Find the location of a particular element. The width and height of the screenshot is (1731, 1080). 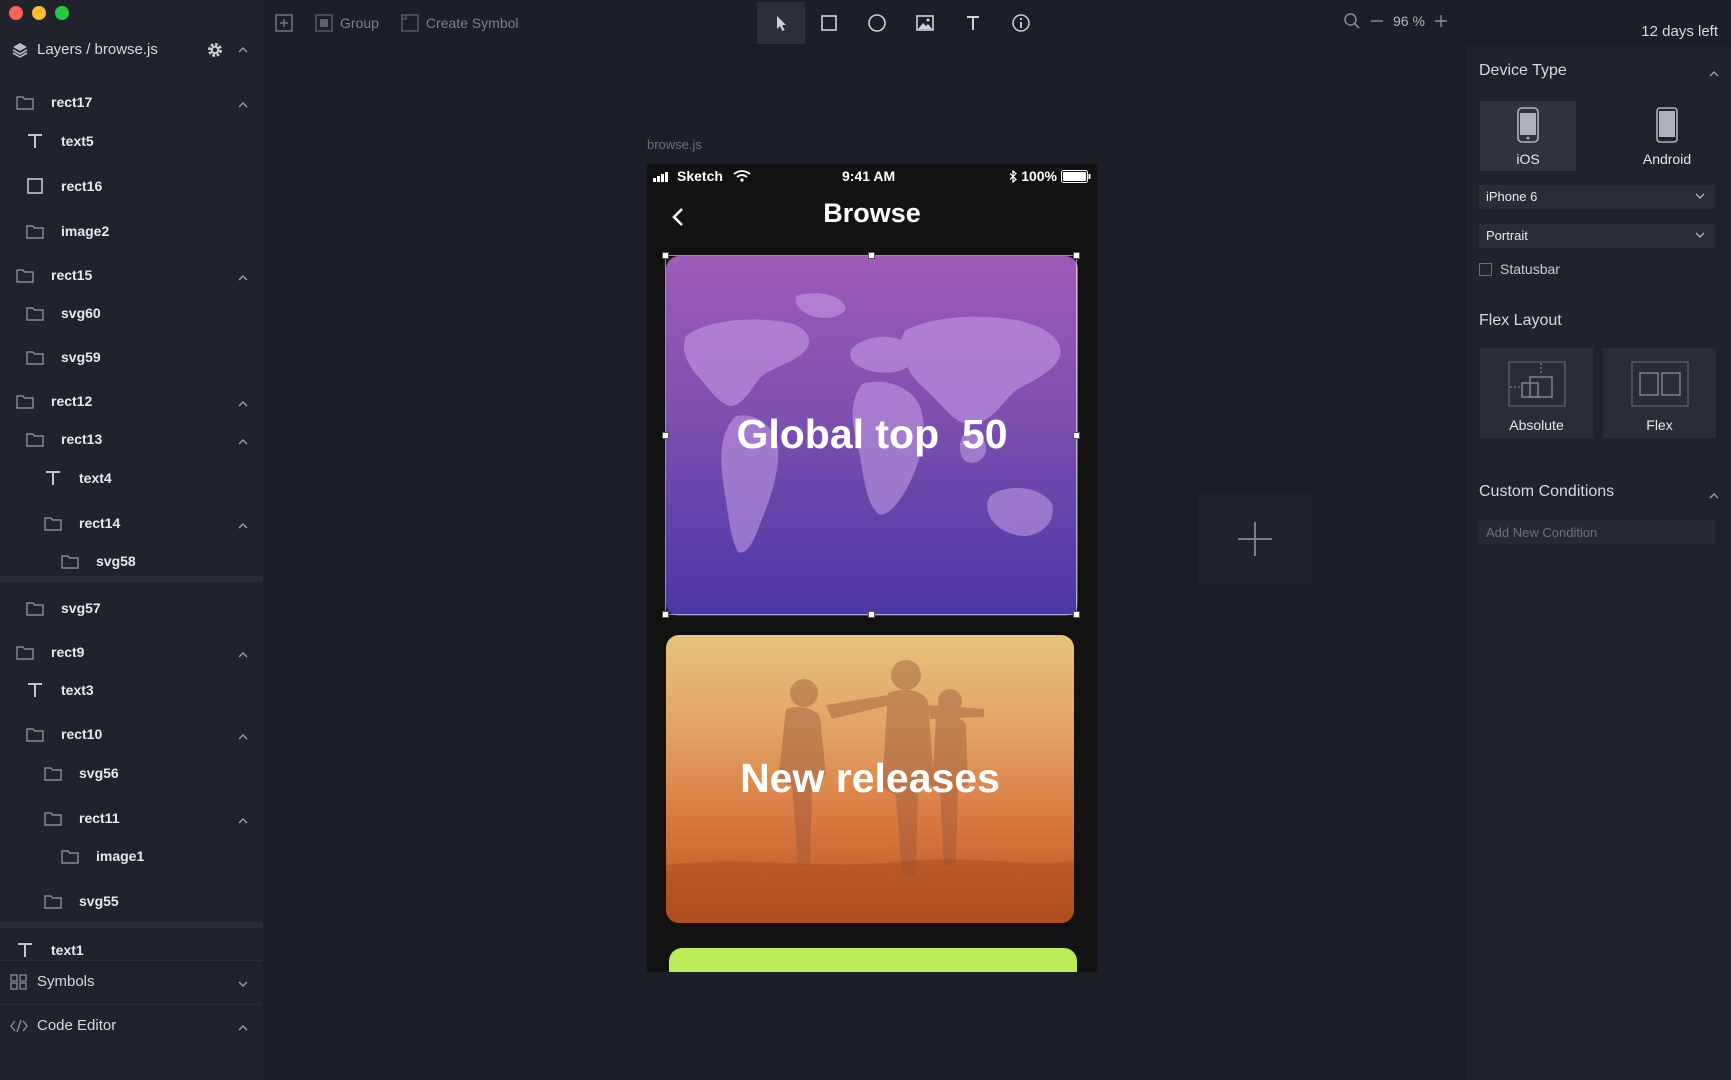

statusbar-toggle: Statusbar is located at coordinates (1519, 269).